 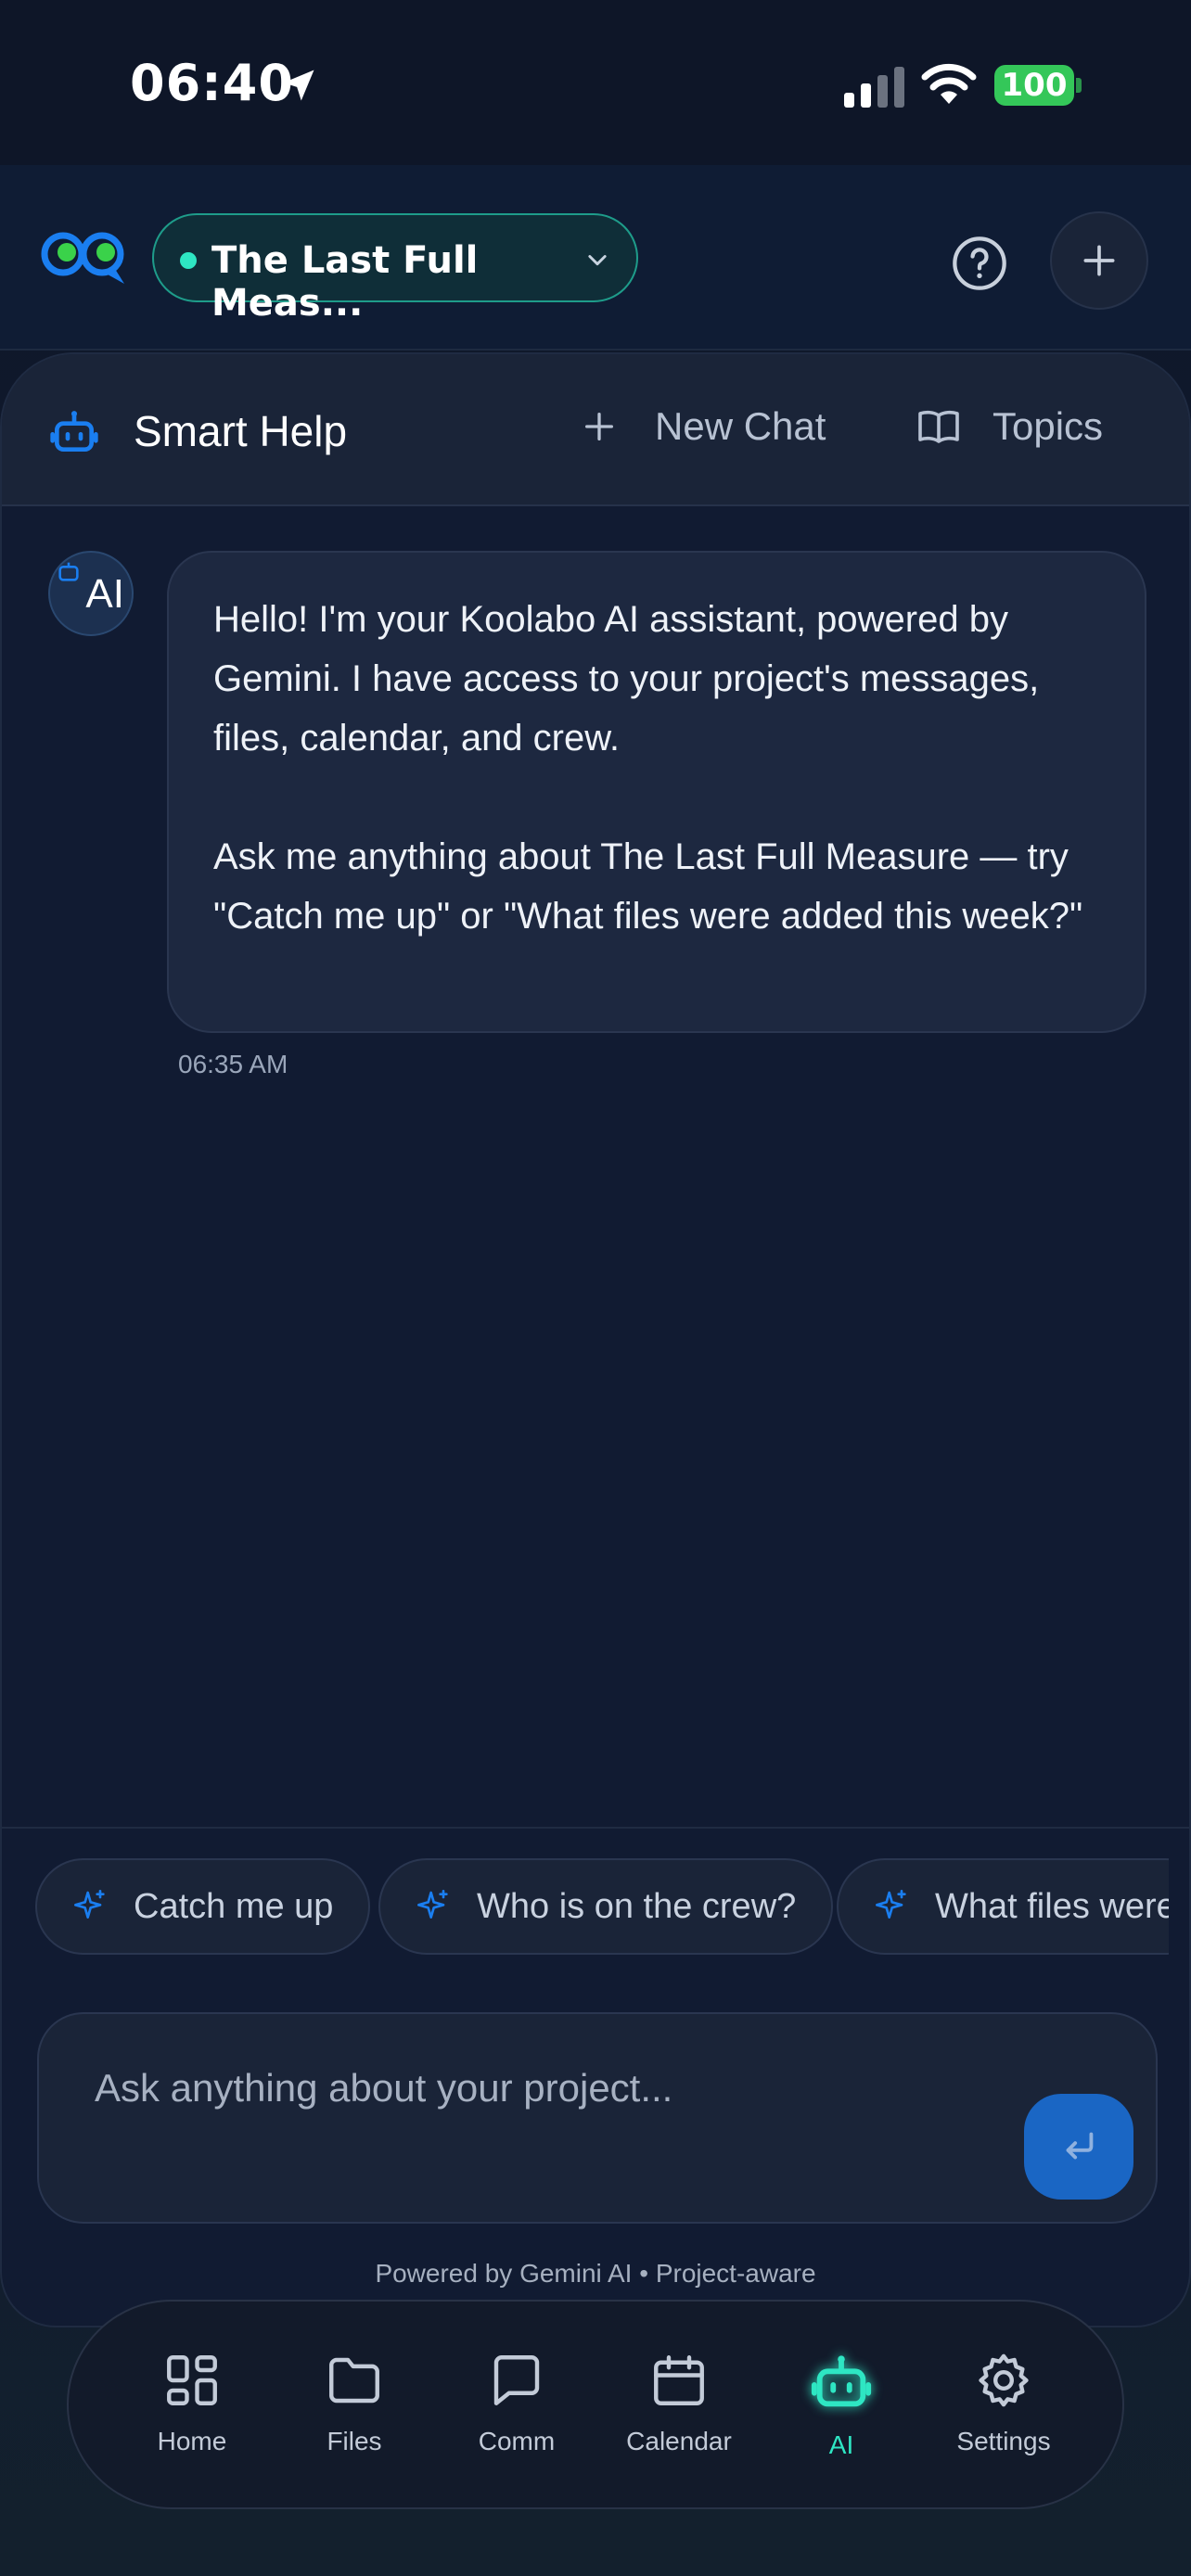 What do you see at coordinates (234, 1906) in the screenshot?
I see `suggestion-label: Catch me up` at bounding box center [234, 1906].